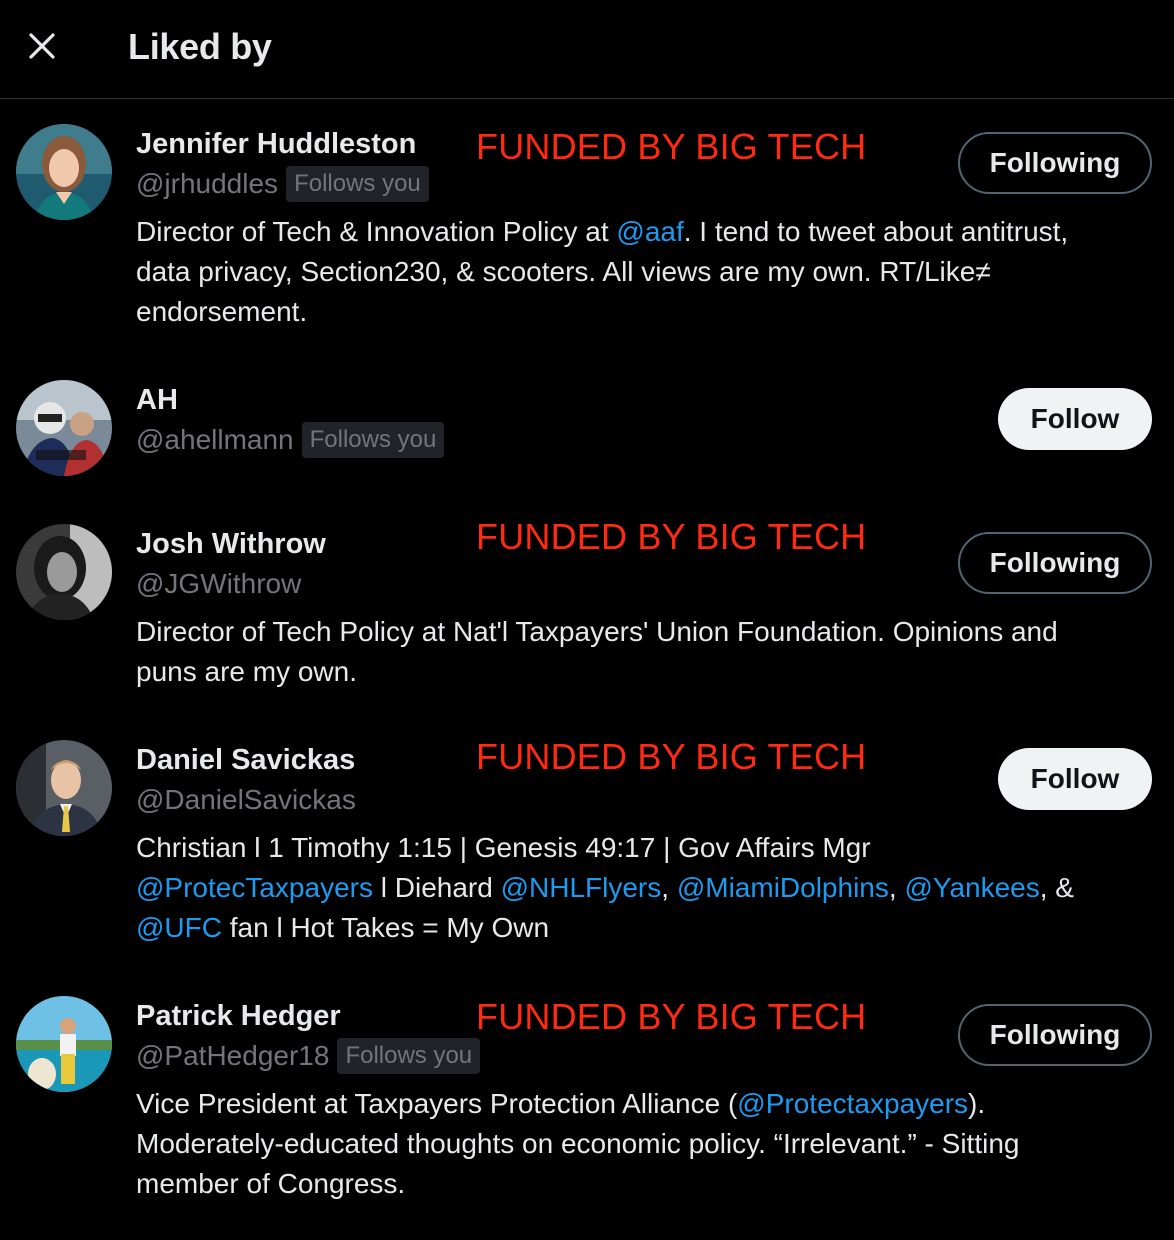 This screenshot has height=1240, width=1174. Describe the element at coordinates (246, 671) in the screenshot. I see `bio-line: puns are my own.` at that location.